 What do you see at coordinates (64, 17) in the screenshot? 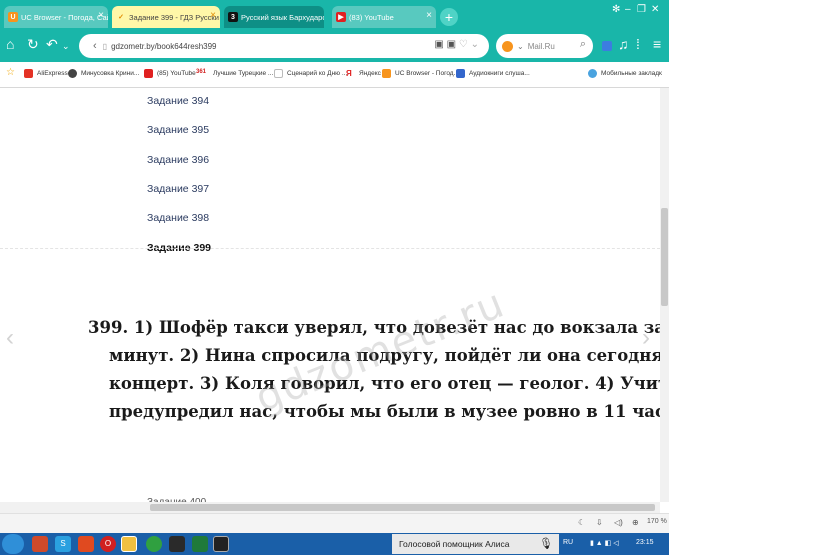
I see `tab-label: UC Browser - Погода, Сай` at bounding box center [64, 17].